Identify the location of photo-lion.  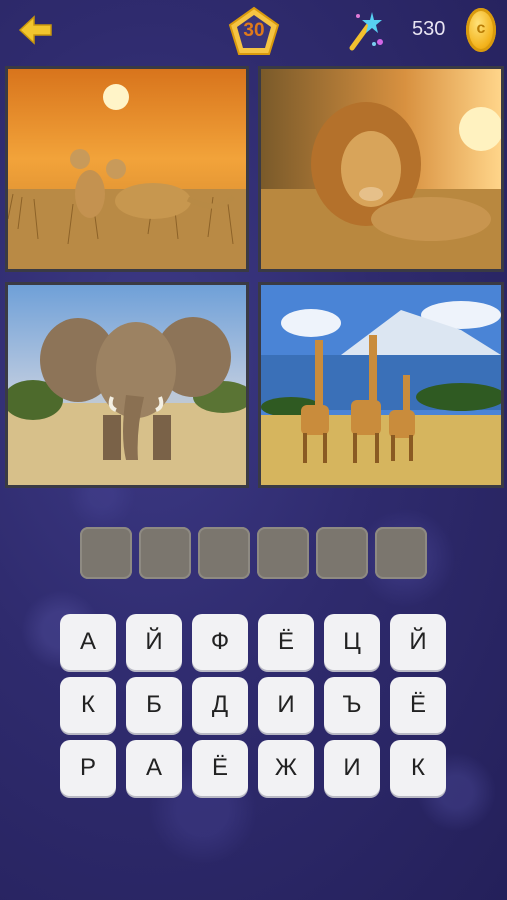
(381, 169).